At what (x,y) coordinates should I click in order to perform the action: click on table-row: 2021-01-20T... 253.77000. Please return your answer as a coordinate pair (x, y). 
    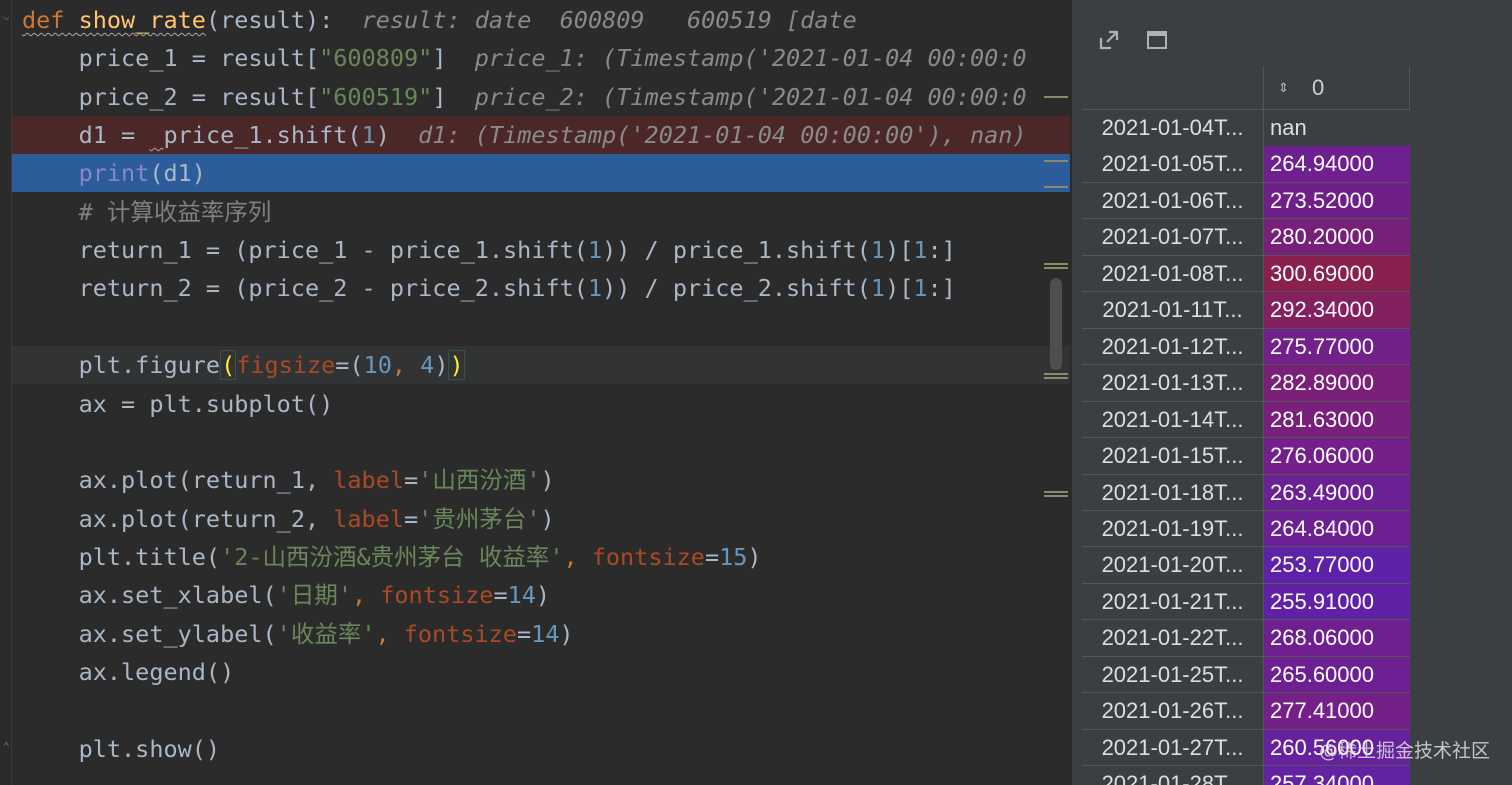
    Looking at the image, I should click on (1247, 565).